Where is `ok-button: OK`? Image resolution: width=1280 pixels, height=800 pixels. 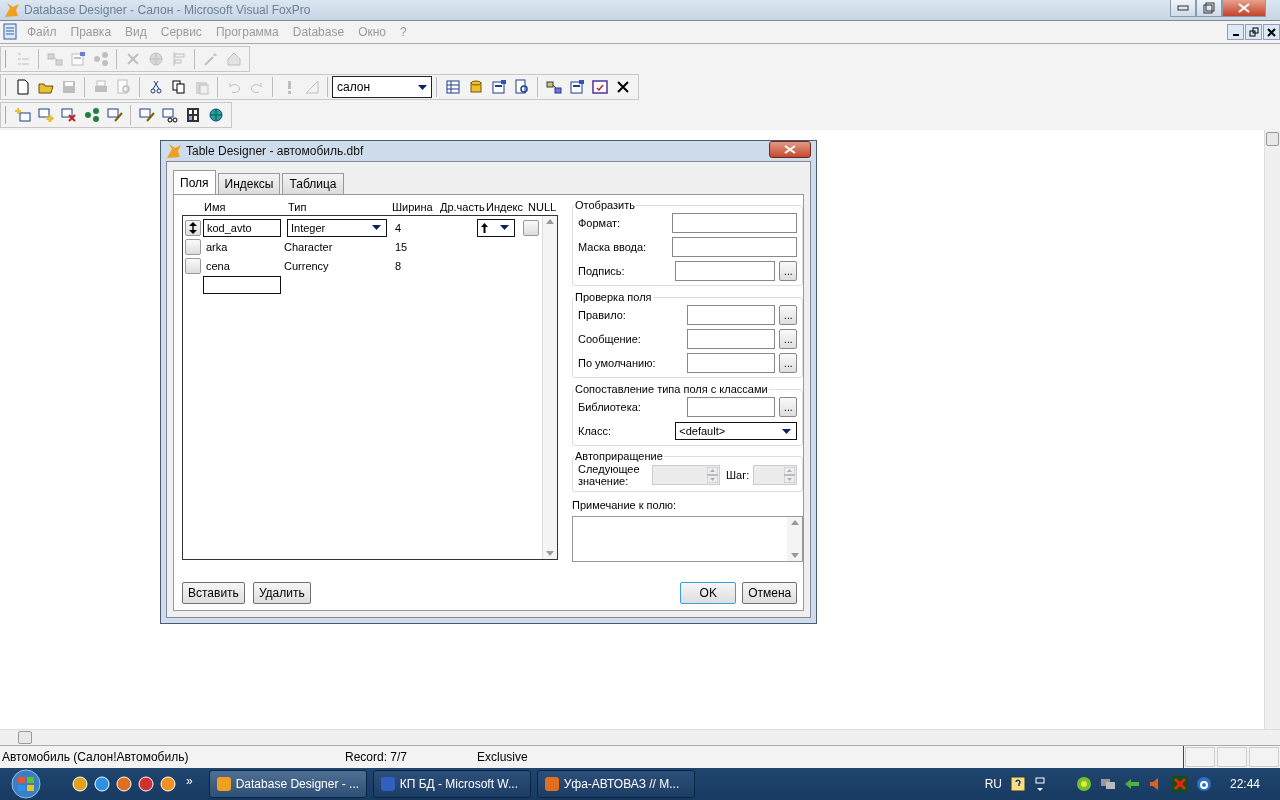
ok-button: OK is located at coordinates (708, 593).